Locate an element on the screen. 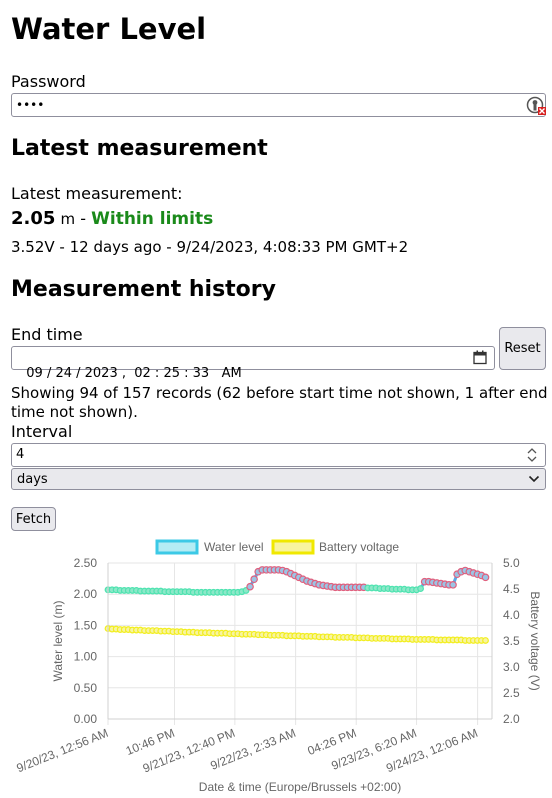  interval-value: 4 is located at coordinates (20, 454).